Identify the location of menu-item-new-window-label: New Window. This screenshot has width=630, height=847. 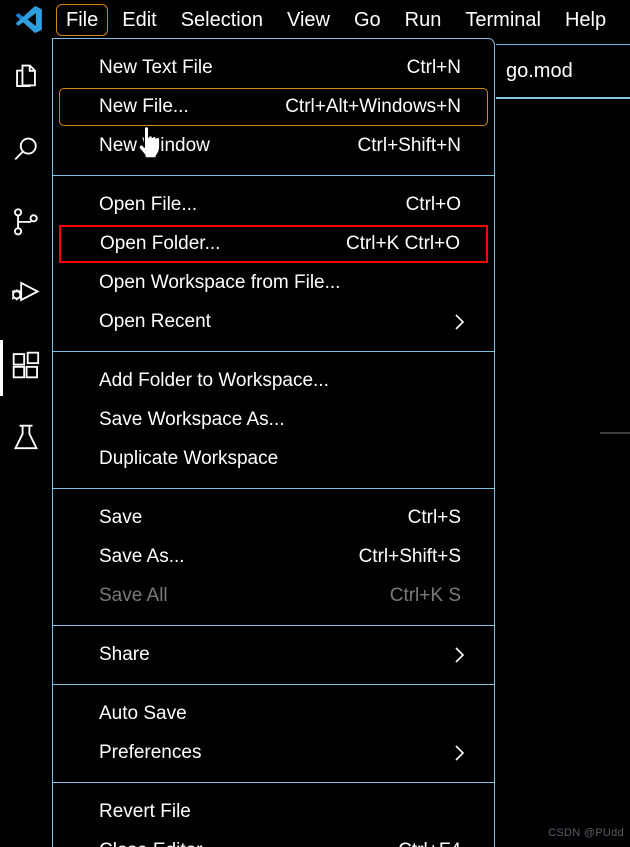
(154, 145).